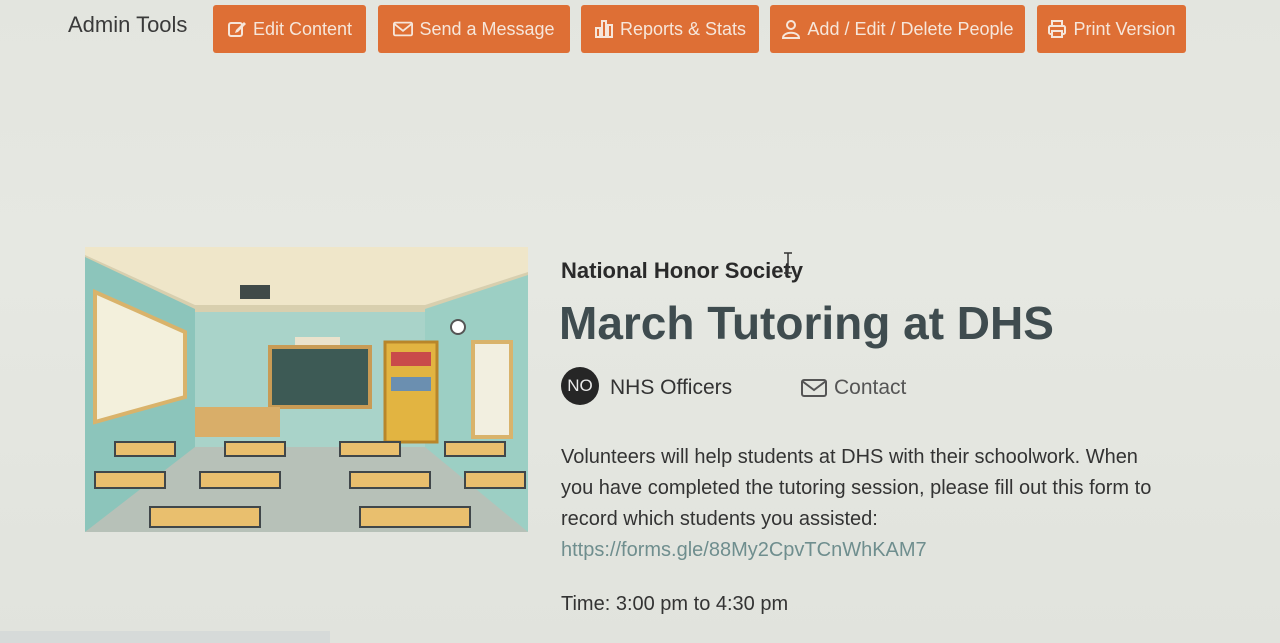 This screenshot has width=1280, height=643. Describe the element at coordinates (682, 270) in the screenshot. I see `organization-name: National Honor Society` at that location.